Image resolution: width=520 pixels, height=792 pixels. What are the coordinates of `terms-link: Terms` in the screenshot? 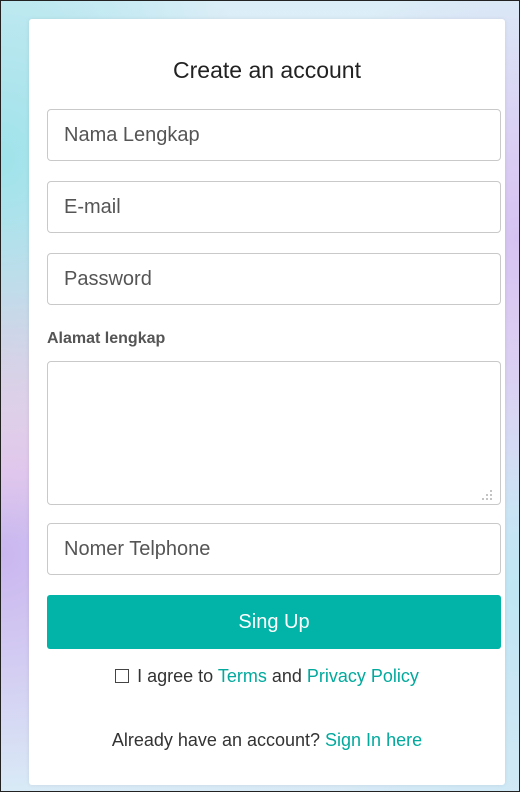 It's located at (242, 676).